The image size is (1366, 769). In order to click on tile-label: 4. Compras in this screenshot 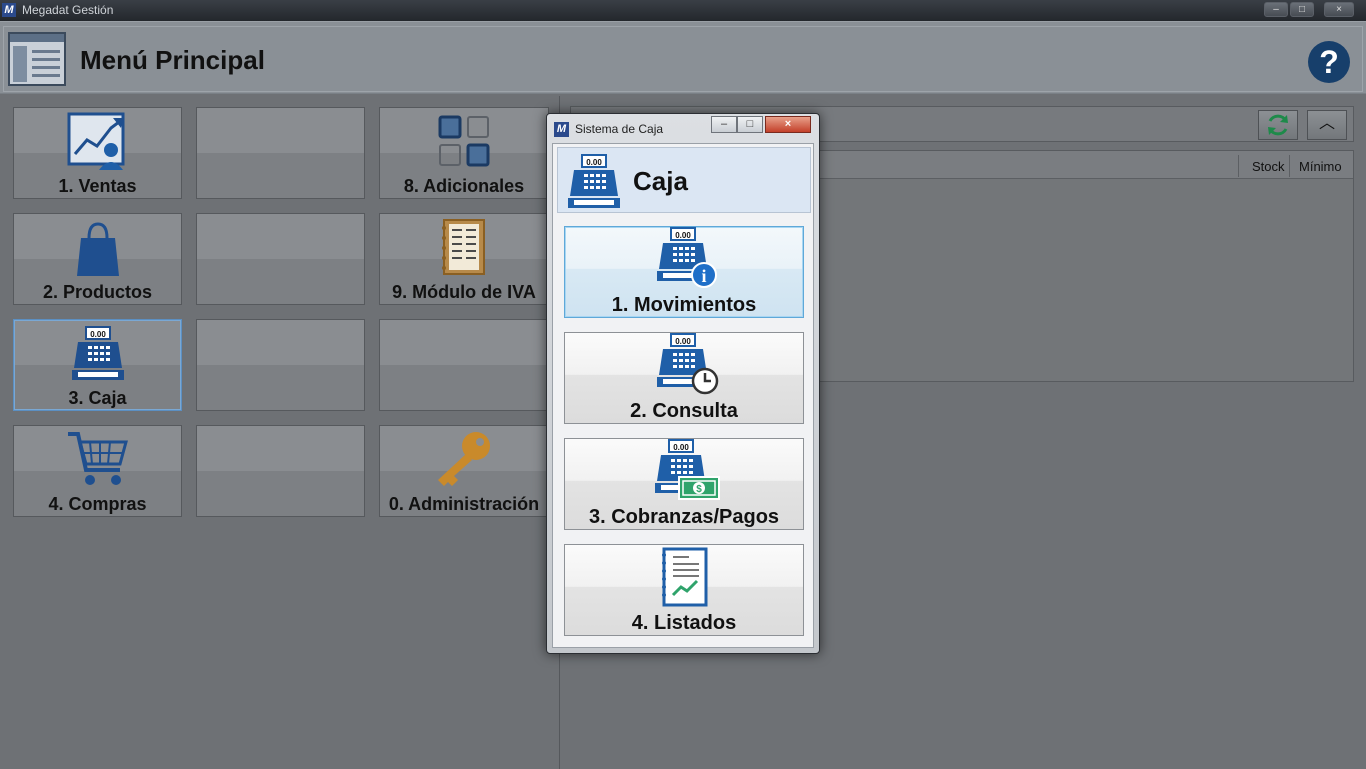, I will do `click(97, 504)`.